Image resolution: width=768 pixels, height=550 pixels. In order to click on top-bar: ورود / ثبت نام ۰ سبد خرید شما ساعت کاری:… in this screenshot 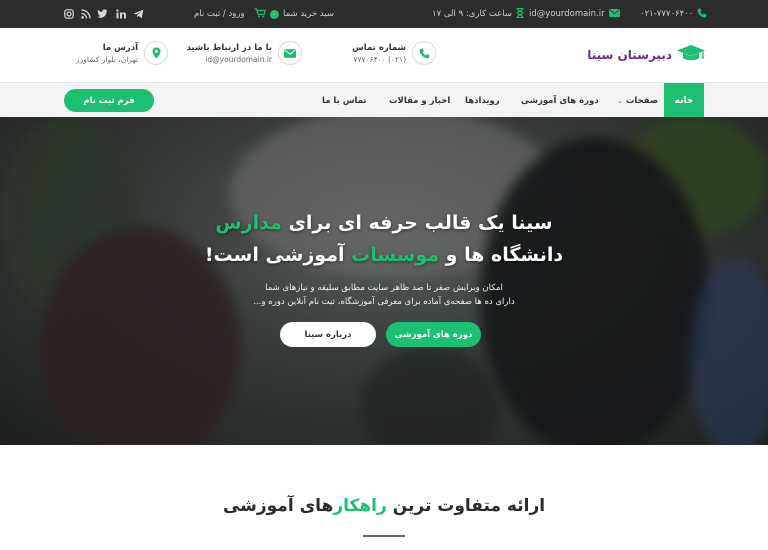, I will do `click(384, 14)`.